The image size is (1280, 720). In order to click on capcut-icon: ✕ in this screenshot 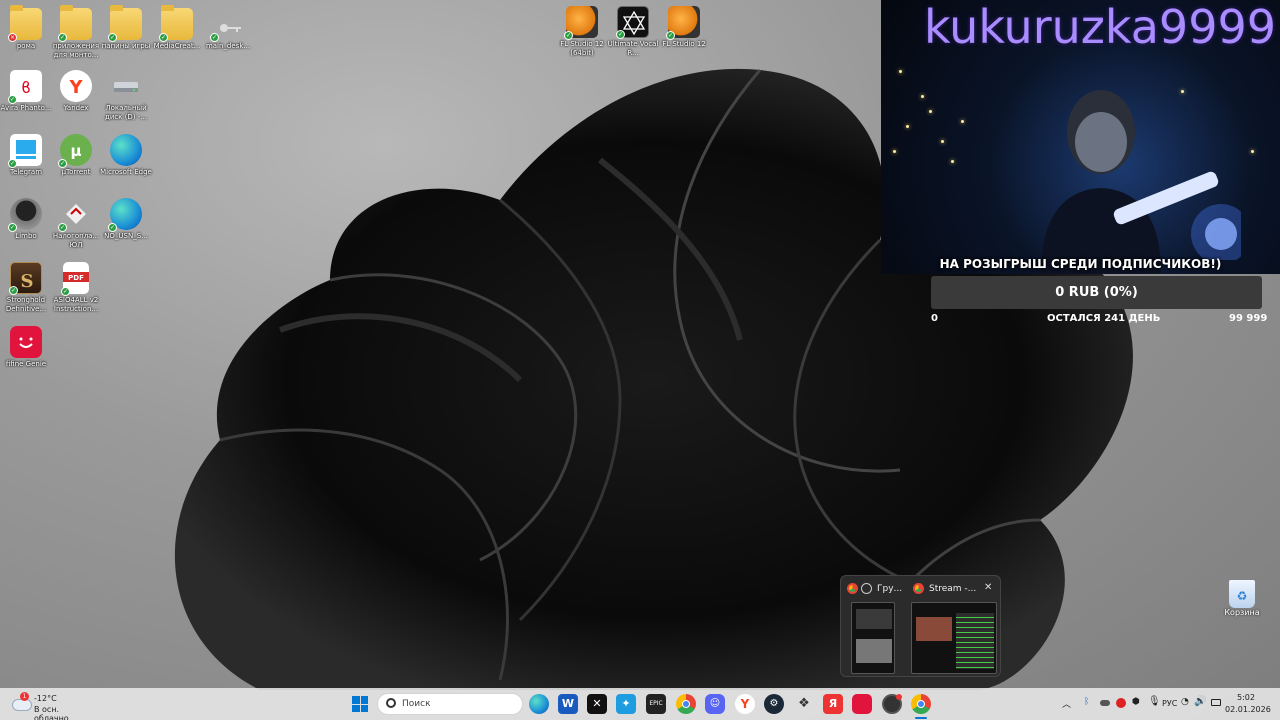, I will do `click(597, 704)`.